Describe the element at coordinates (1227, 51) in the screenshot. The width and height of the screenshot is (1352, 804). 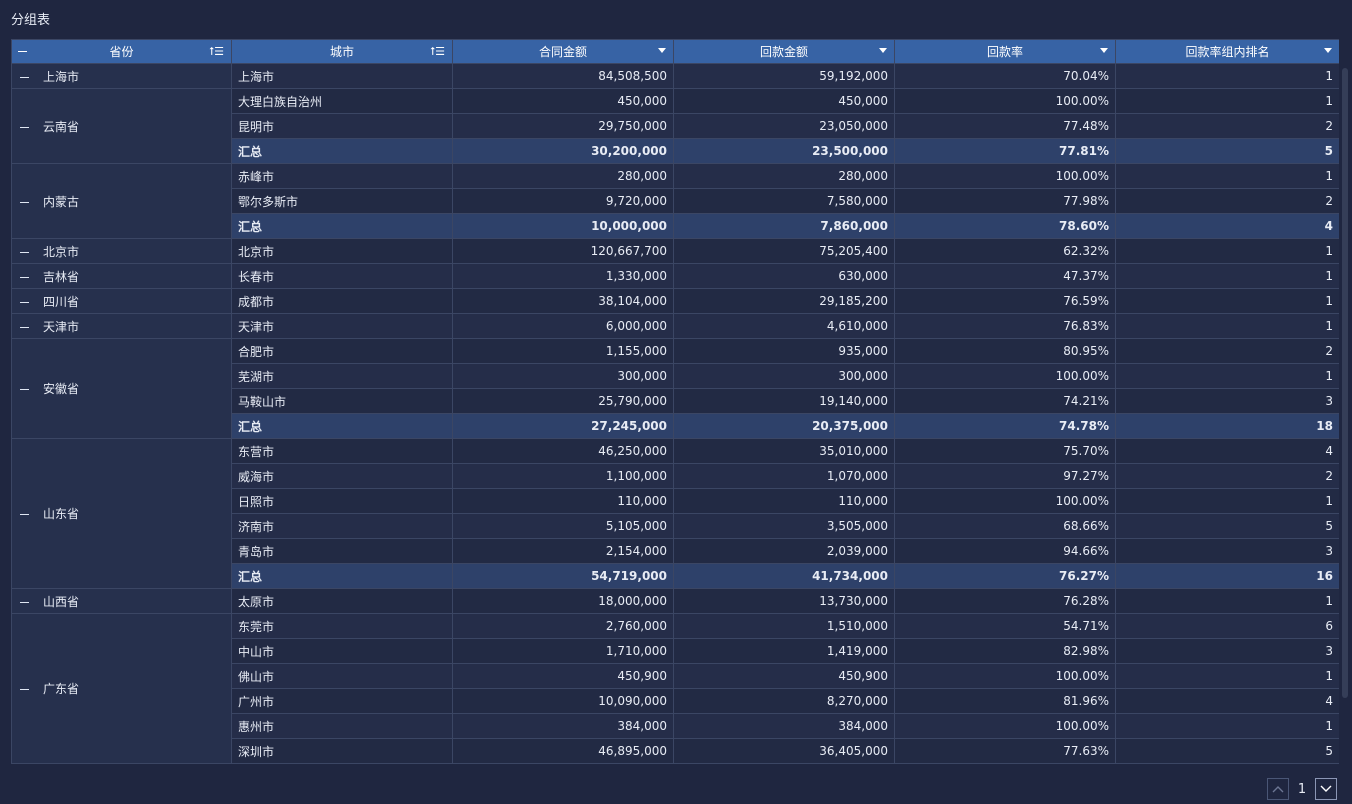
I see `header-rank: 回款率组内排名` at that location.